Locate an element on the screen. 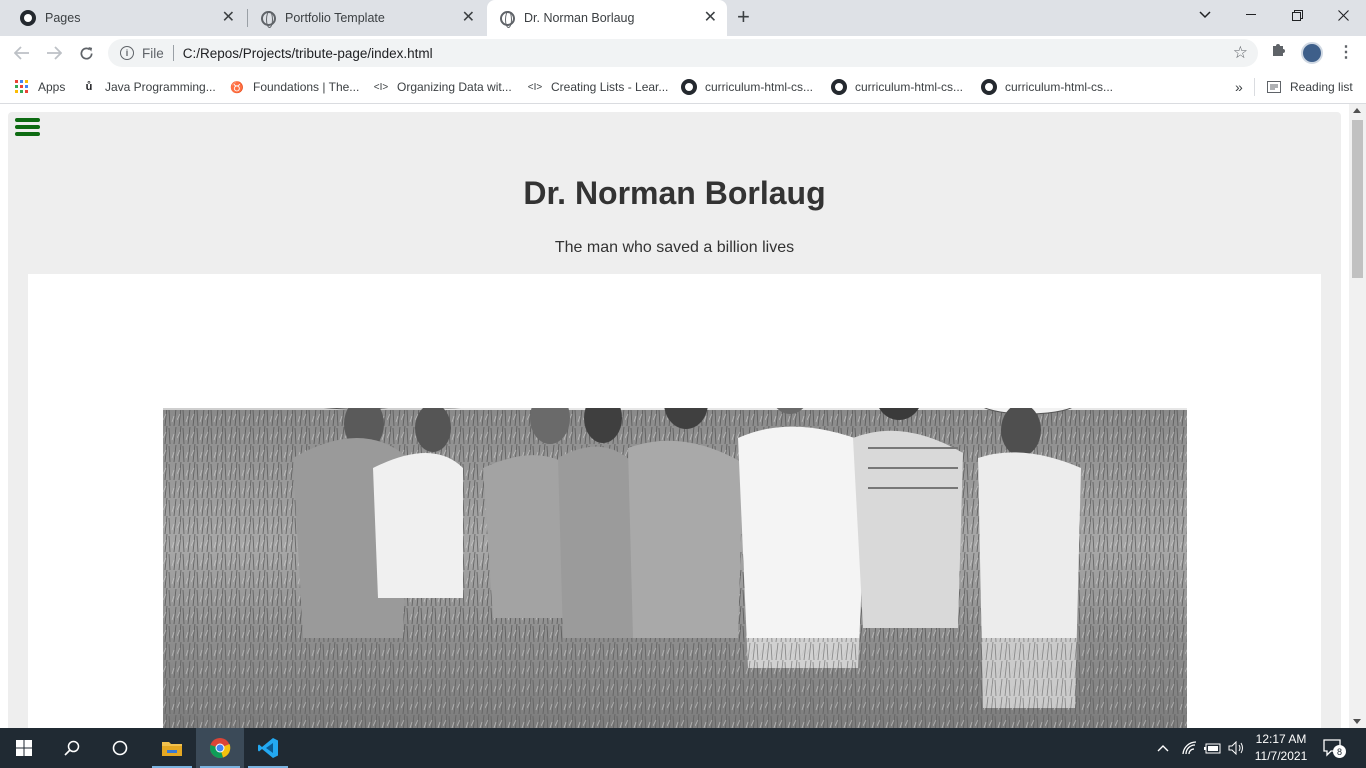 The image size is (1366, 768). system-clock: 12:17 AM 11/7/2021 is located at coordinates (1281, 748).